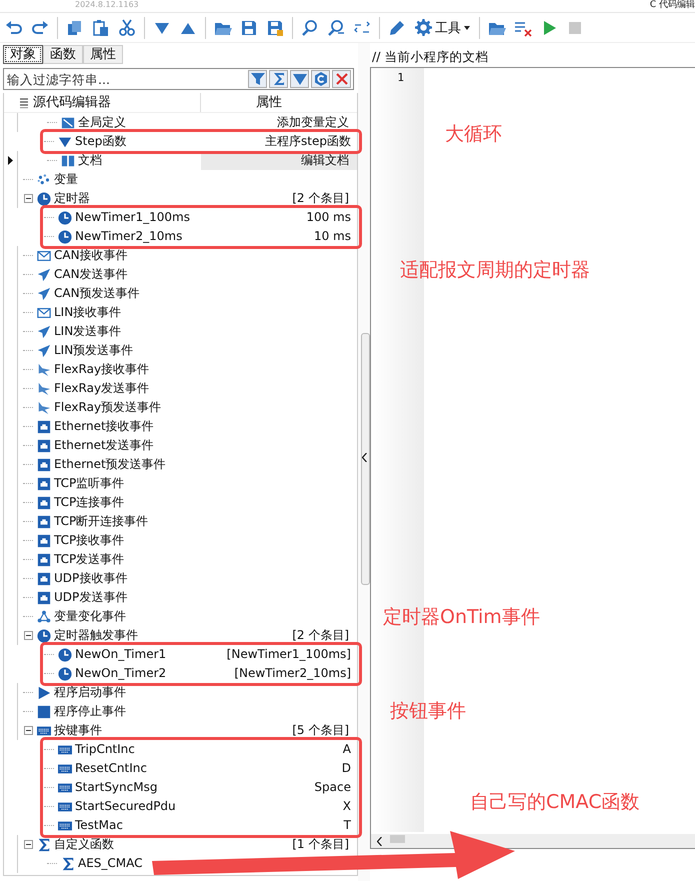 The image size is (695, 881). I want to click on annotation-text: 大循环, so click(473, 134).